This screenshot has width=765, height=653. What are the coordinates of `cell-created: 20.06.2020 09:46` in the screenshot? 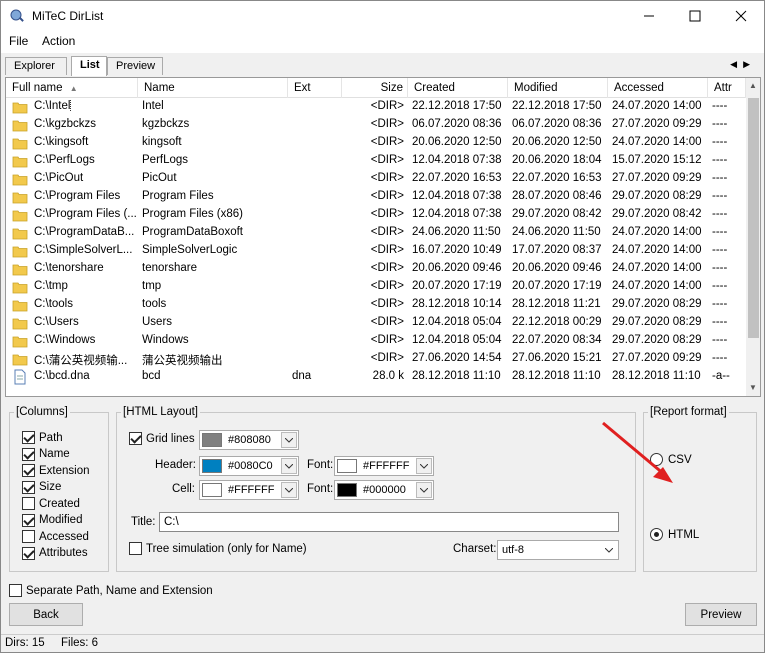 It's located at (457, 268).